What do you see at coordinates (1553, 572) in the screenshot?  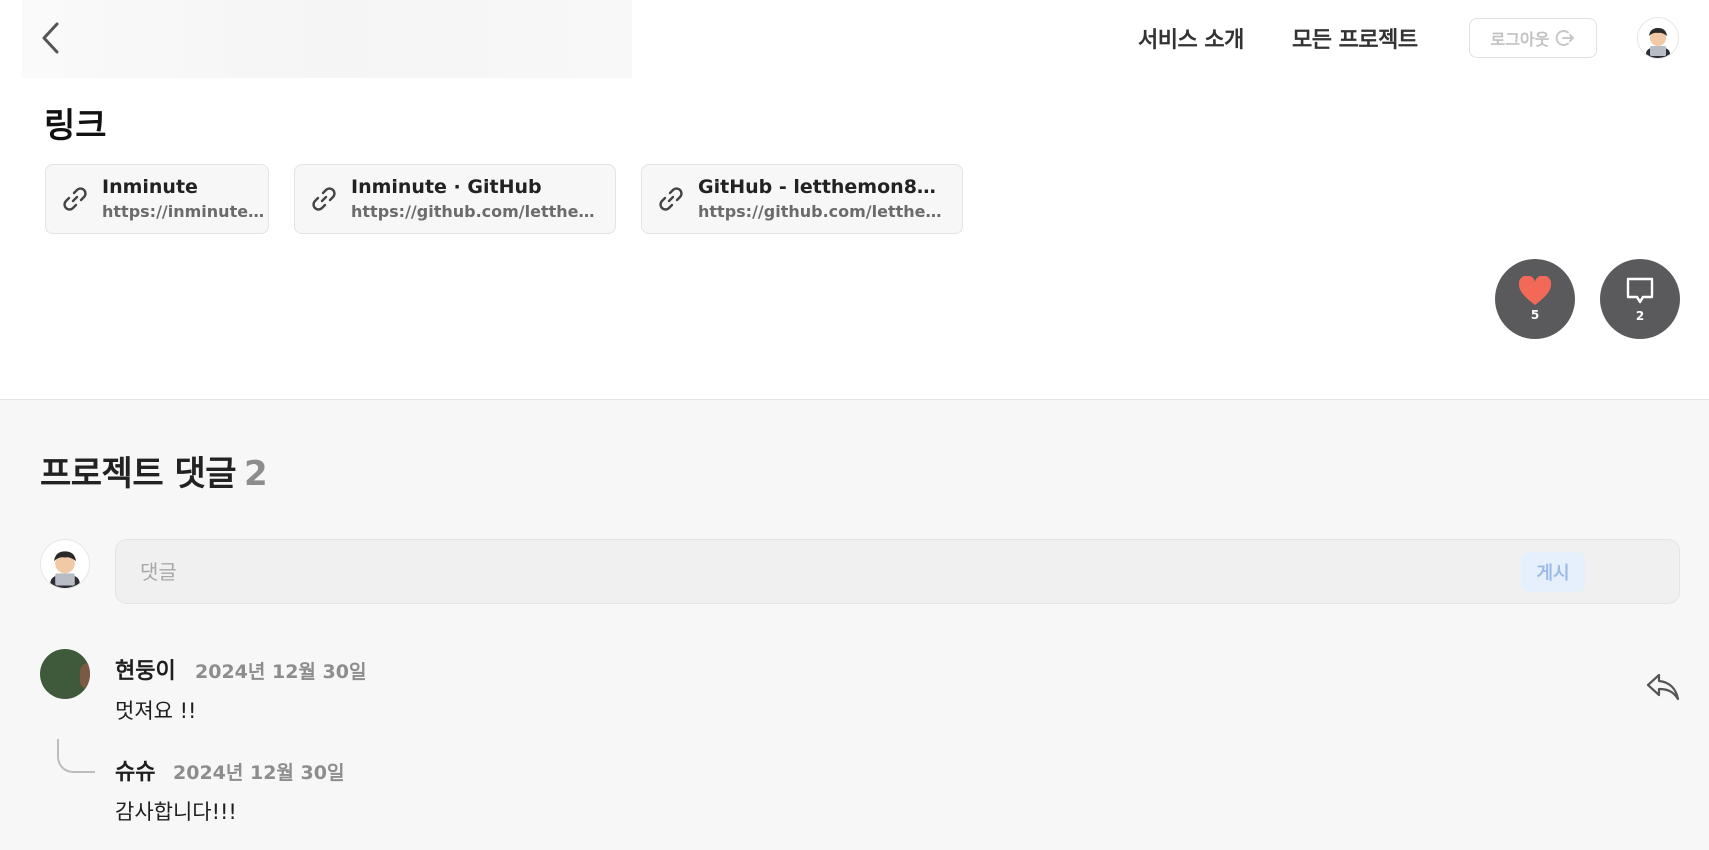 I see `post-comment-button: 게시` at bounding box center [1553, 572].